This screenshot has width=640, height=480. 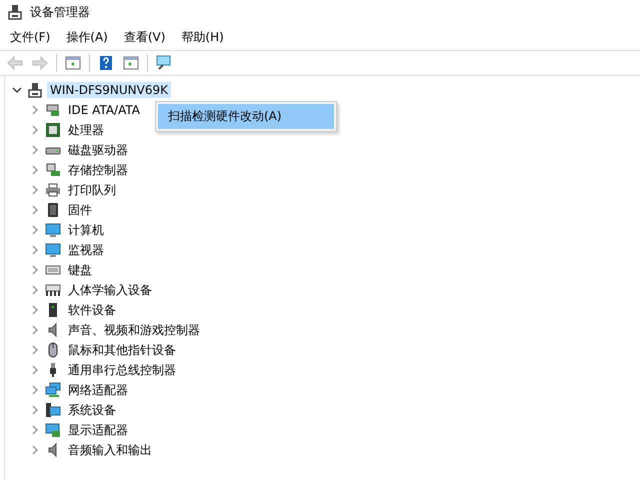 I want to click on menu-item: 查看(V), so click(x=145, y=37).